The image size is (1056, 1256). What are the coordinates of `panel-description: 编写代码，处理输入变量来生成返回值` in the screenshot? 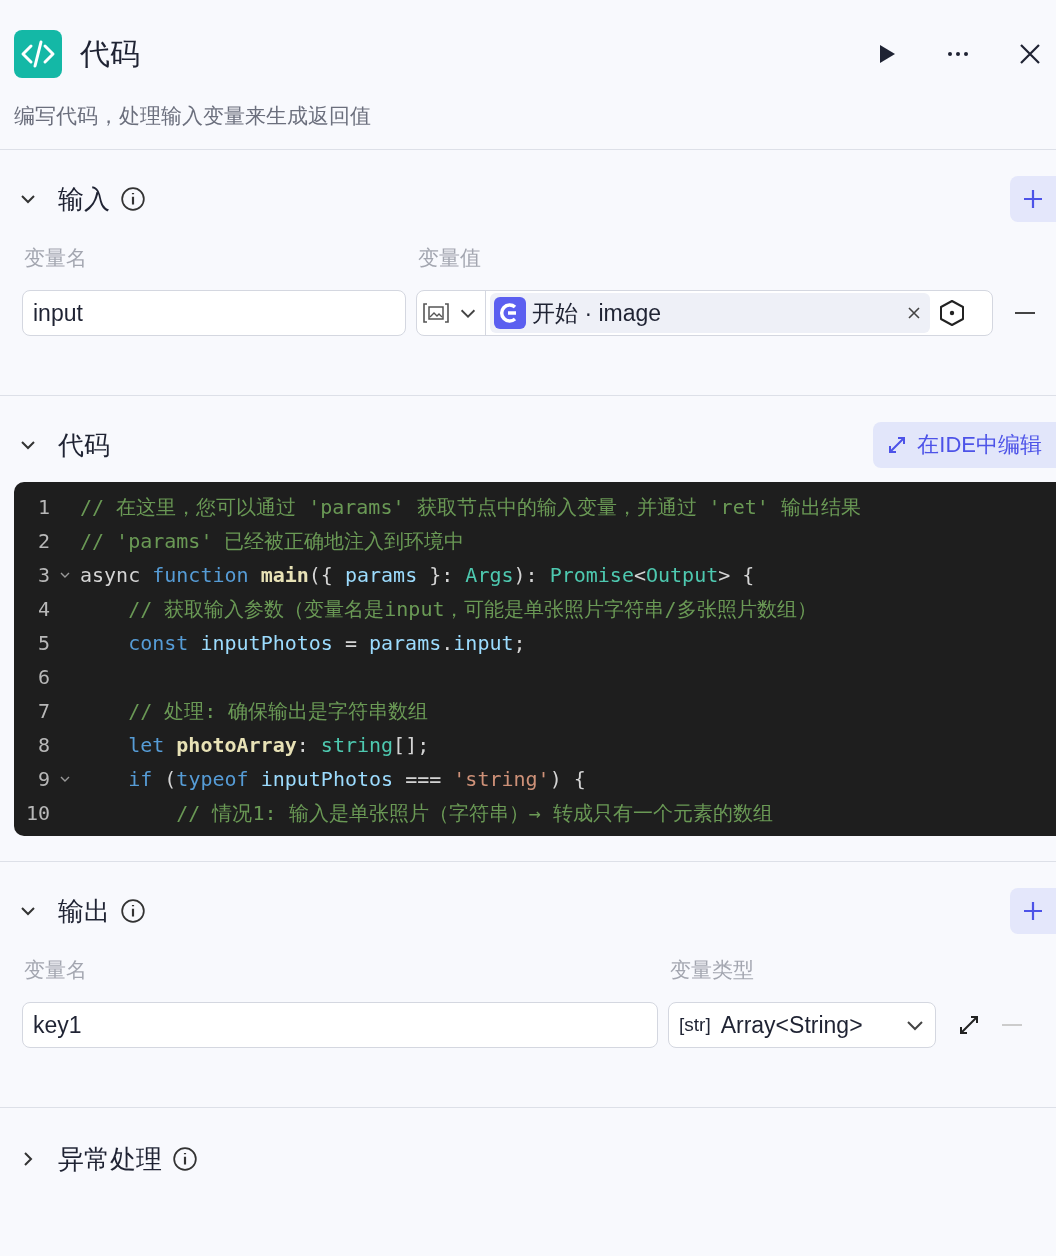 It's located at (193, 116).